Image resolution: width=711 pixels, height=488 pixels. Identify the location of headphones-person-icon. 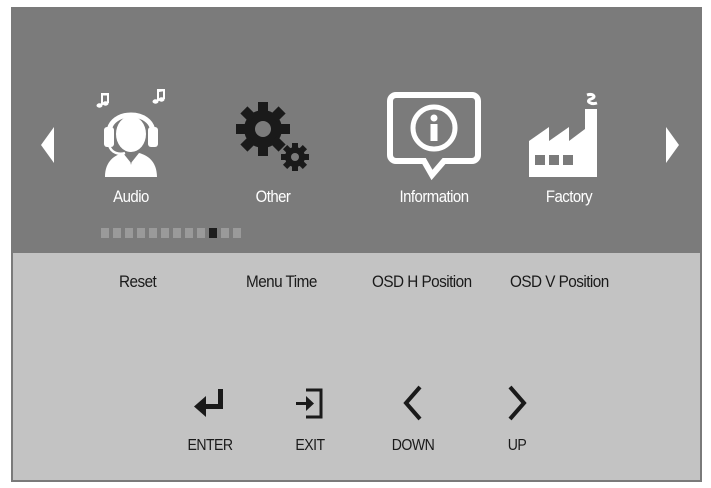
(130, 133).